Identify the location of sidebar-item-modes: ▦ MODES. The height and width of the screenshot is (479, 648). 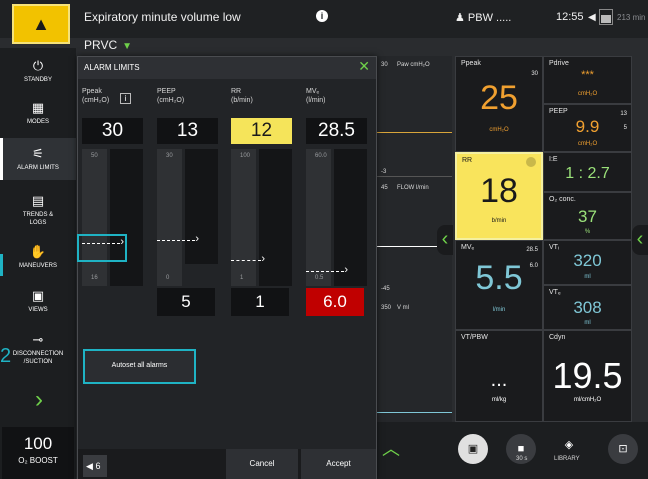
(38, 116).